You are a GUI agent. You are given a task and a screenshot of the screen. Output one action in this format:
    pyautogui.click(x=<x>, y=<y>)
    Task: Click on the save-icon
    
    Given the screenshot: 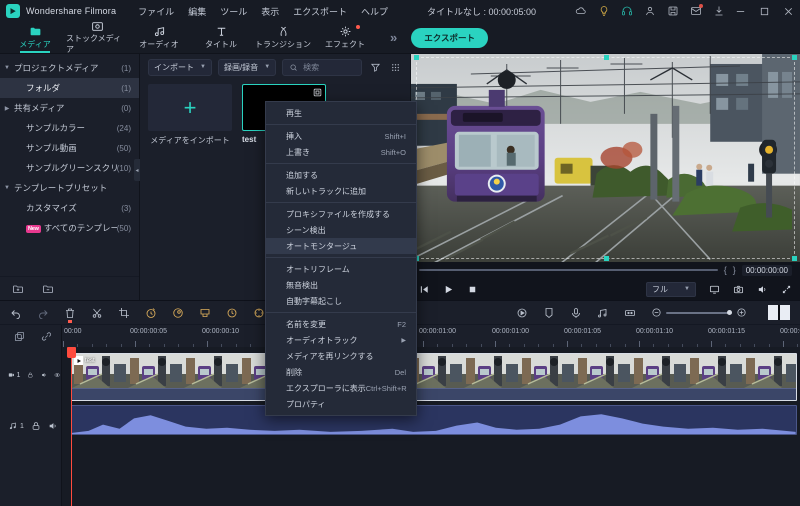 What is the action you would take?
    pyautogui.click(x=673, y=11)
    